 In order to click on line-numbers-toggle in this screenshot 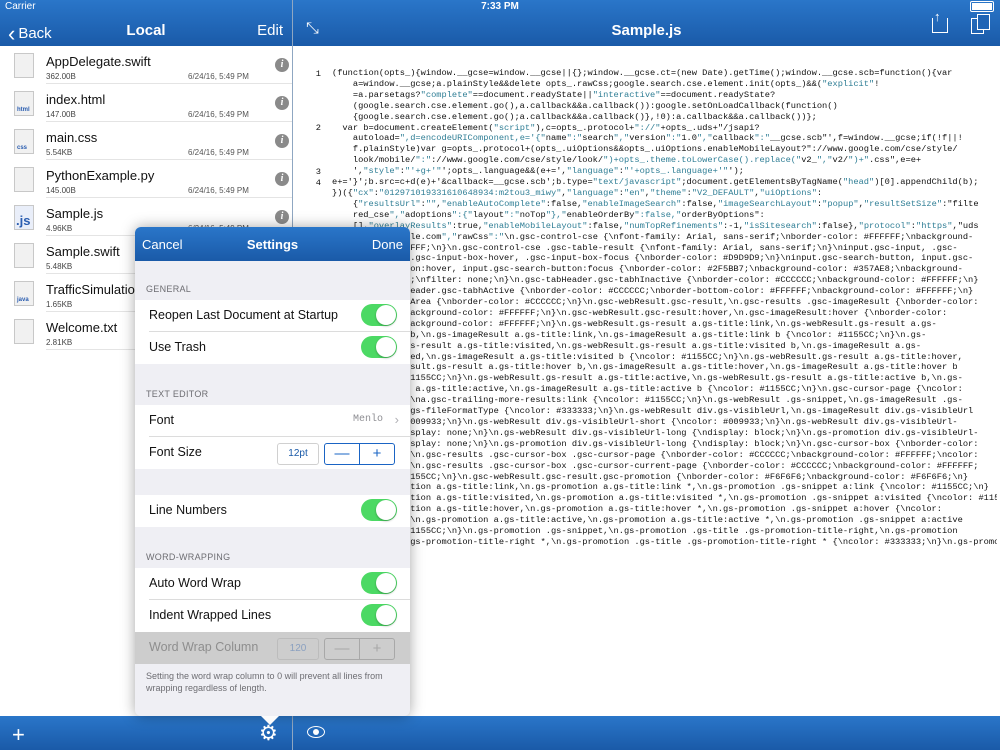, I will do `click(379, 510)`.